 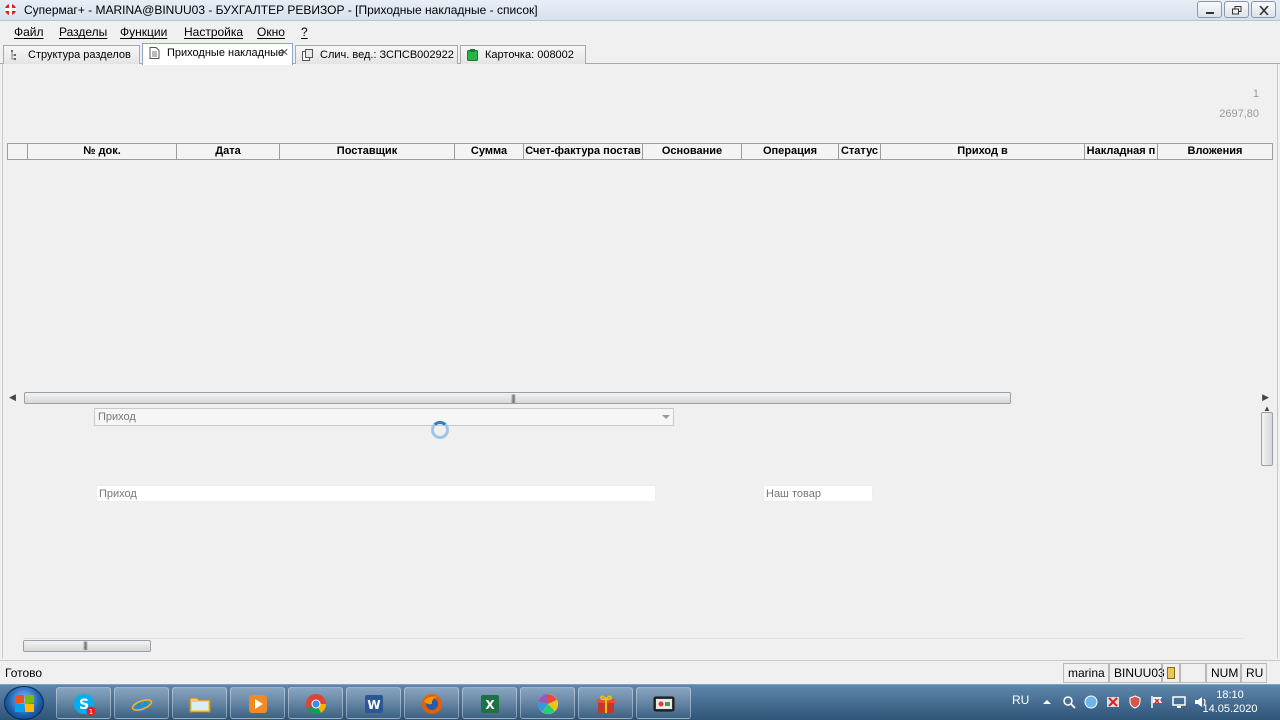 What do you see at coordinates (91, 711) in the screenshot?
I see `svg-text: 1` at bounding box center [91, 711].